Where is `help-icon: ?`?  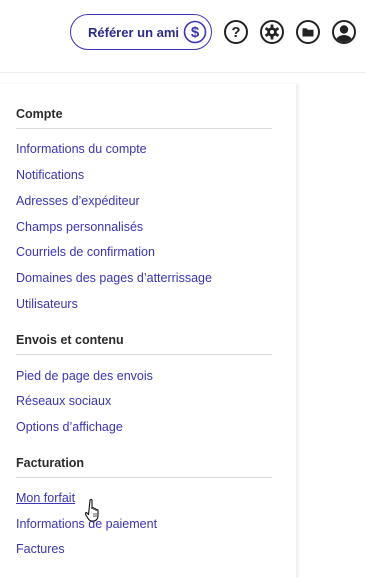 help-icon: ? is located at coordinates (236, 32).